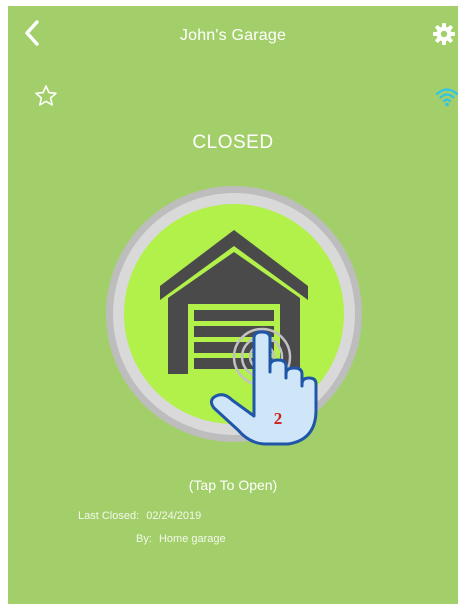  What do you see at coordinates (278, 418) in the screenshot?
I see `step-number: 2` at bounding box center [278, 418].